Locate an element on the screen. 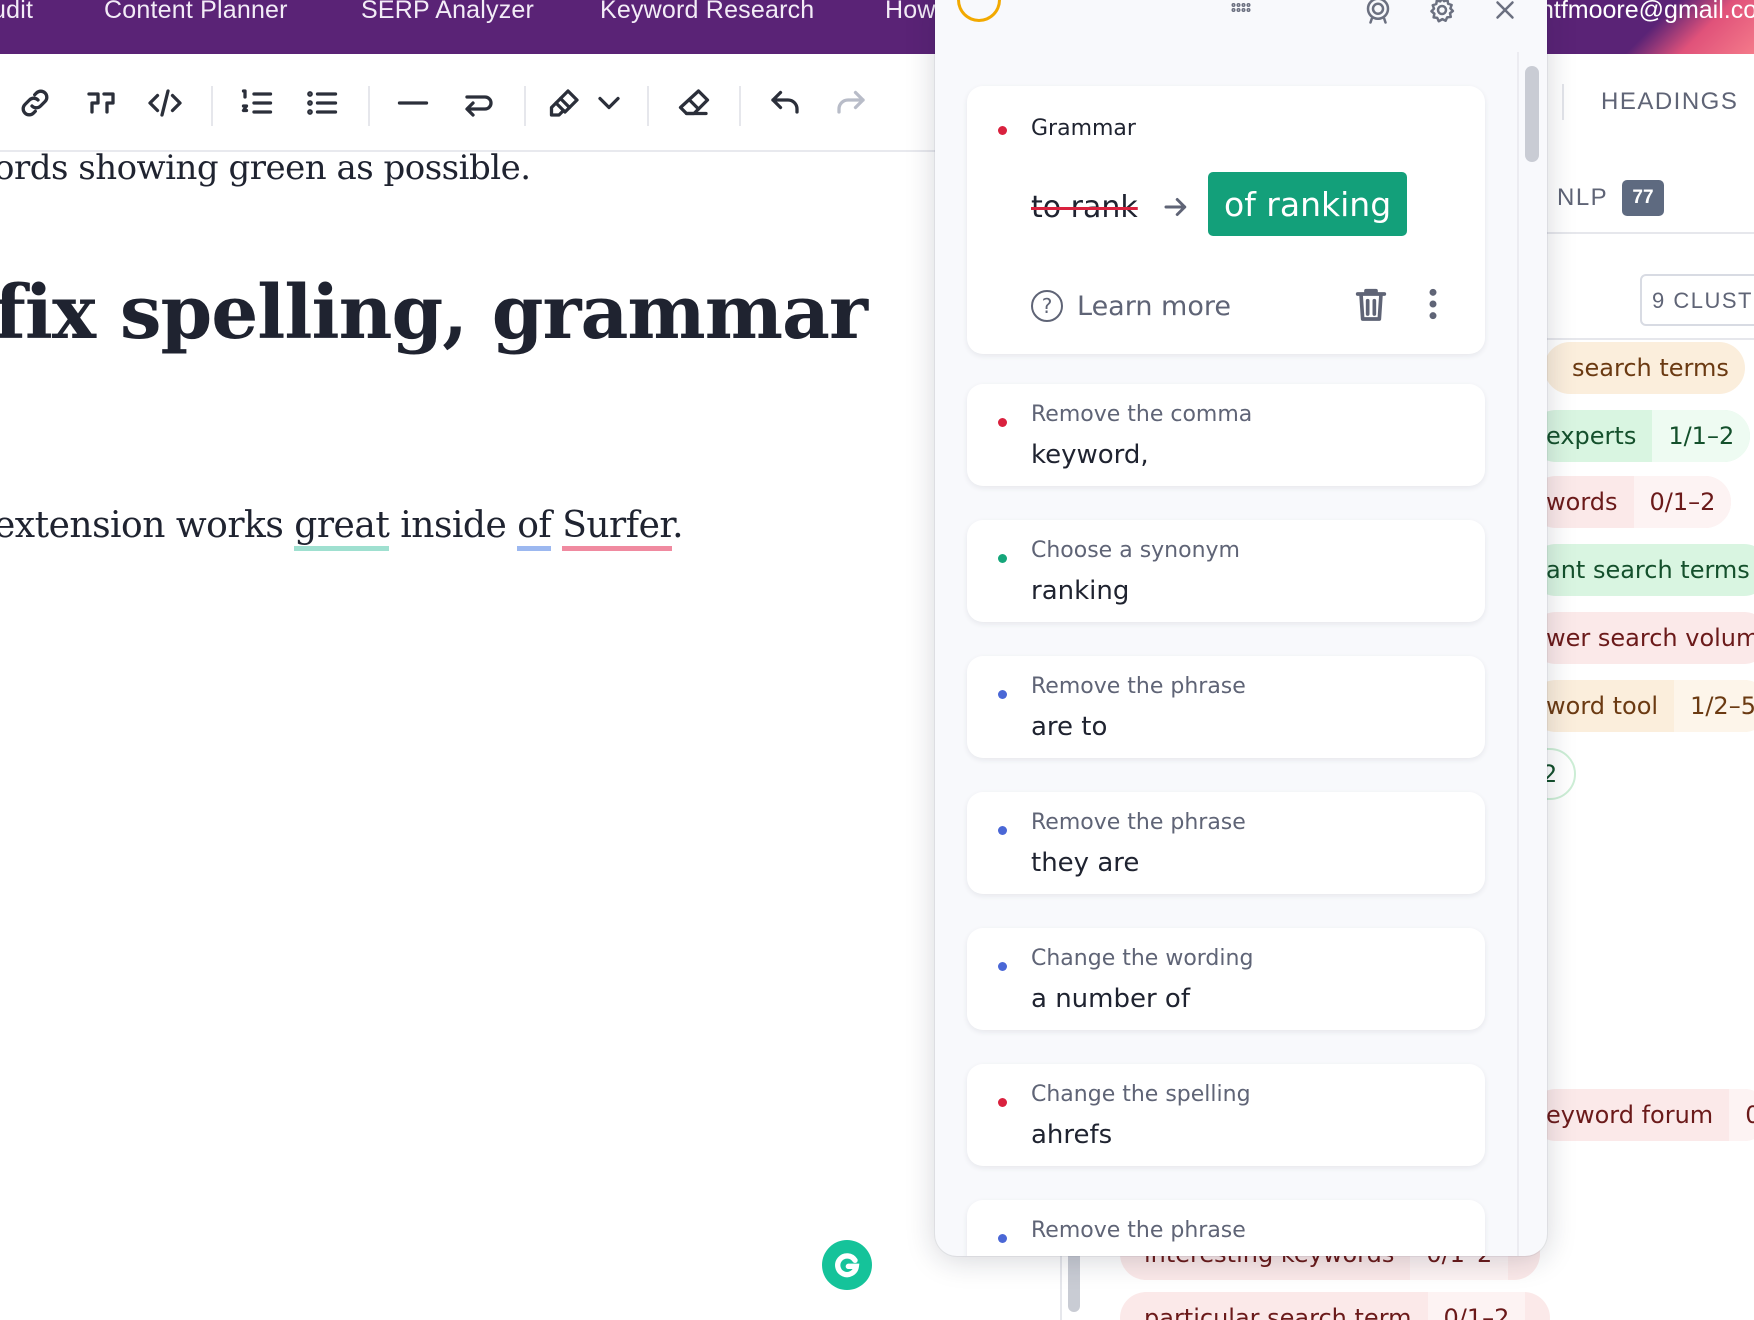 Image resolution: width=1754 pixels, height=1320 pixels. quote-icon is located at coordinates (101, 103).